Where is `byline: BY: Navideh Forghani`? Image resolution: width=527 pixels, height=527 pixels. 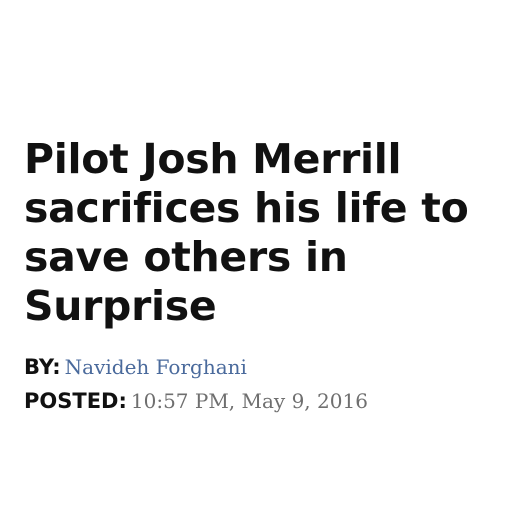
byline: BY: Navideh Forghani is located at coordinates (269, 367).